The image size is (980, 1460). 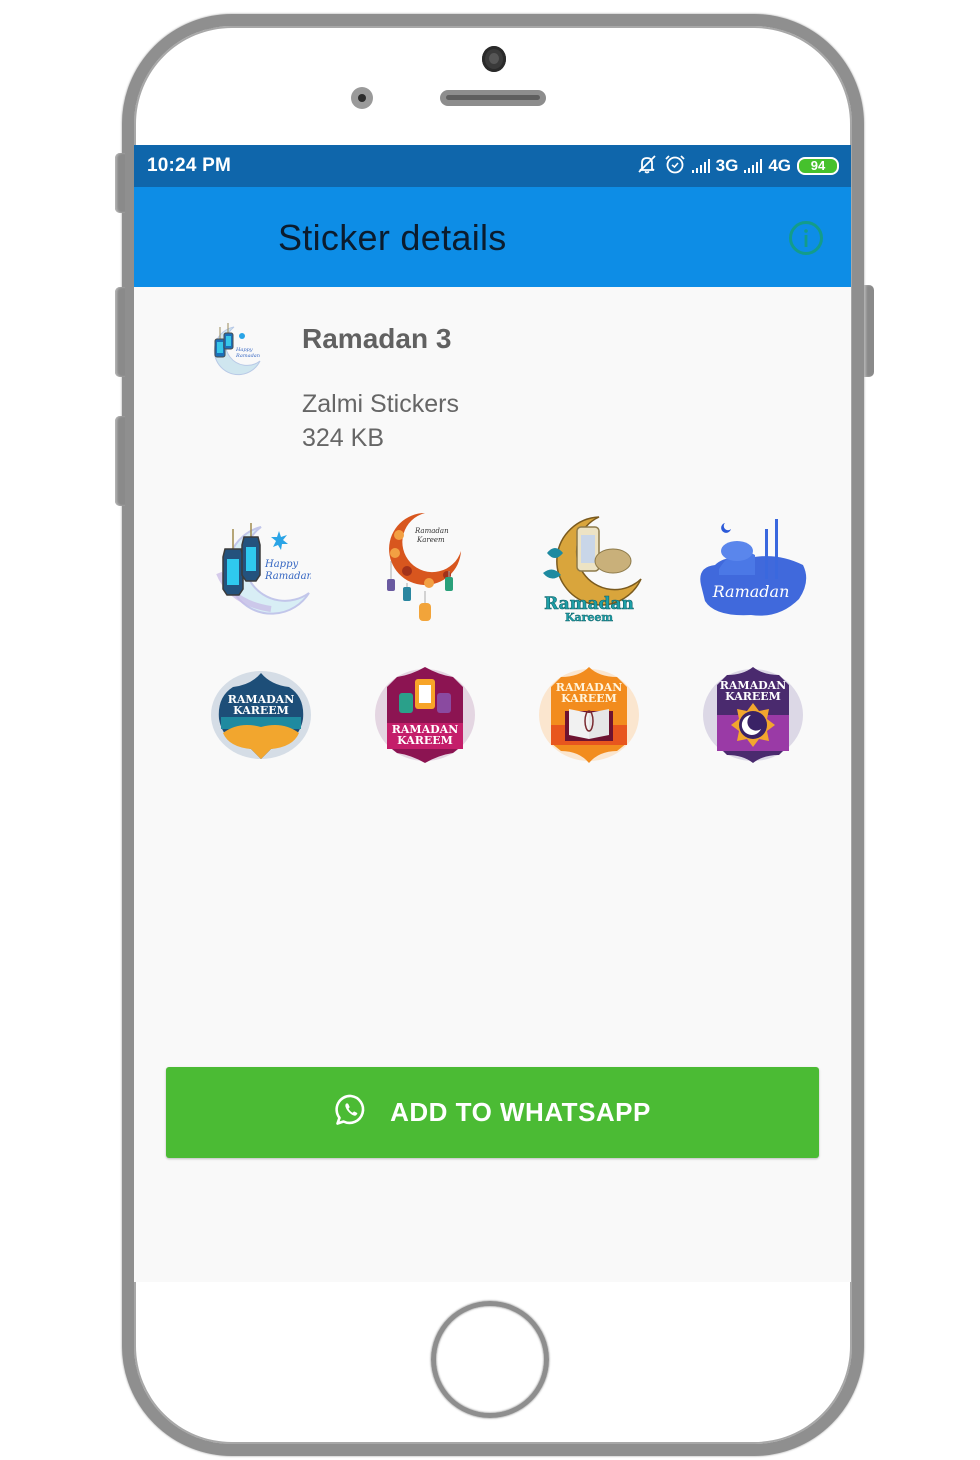 What do you see at coordinates (425, 715) in the screenshot?
I see `sticker-ramadan-kareem-magenta-badge: RAMADAN KAREEM` at bounding box center [425, 715].